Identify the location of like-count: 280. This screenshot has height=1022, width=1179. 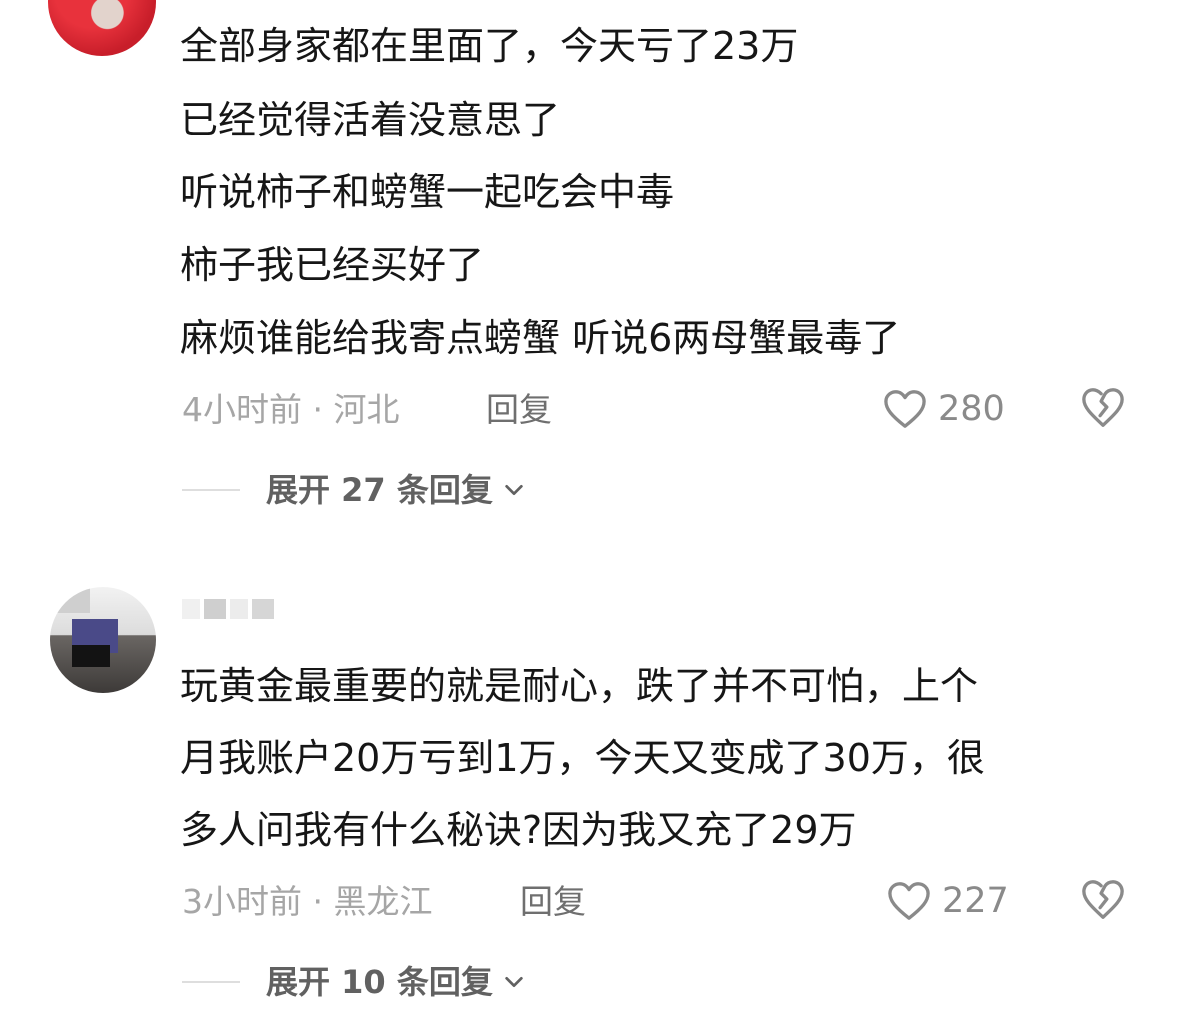
(971, 409).